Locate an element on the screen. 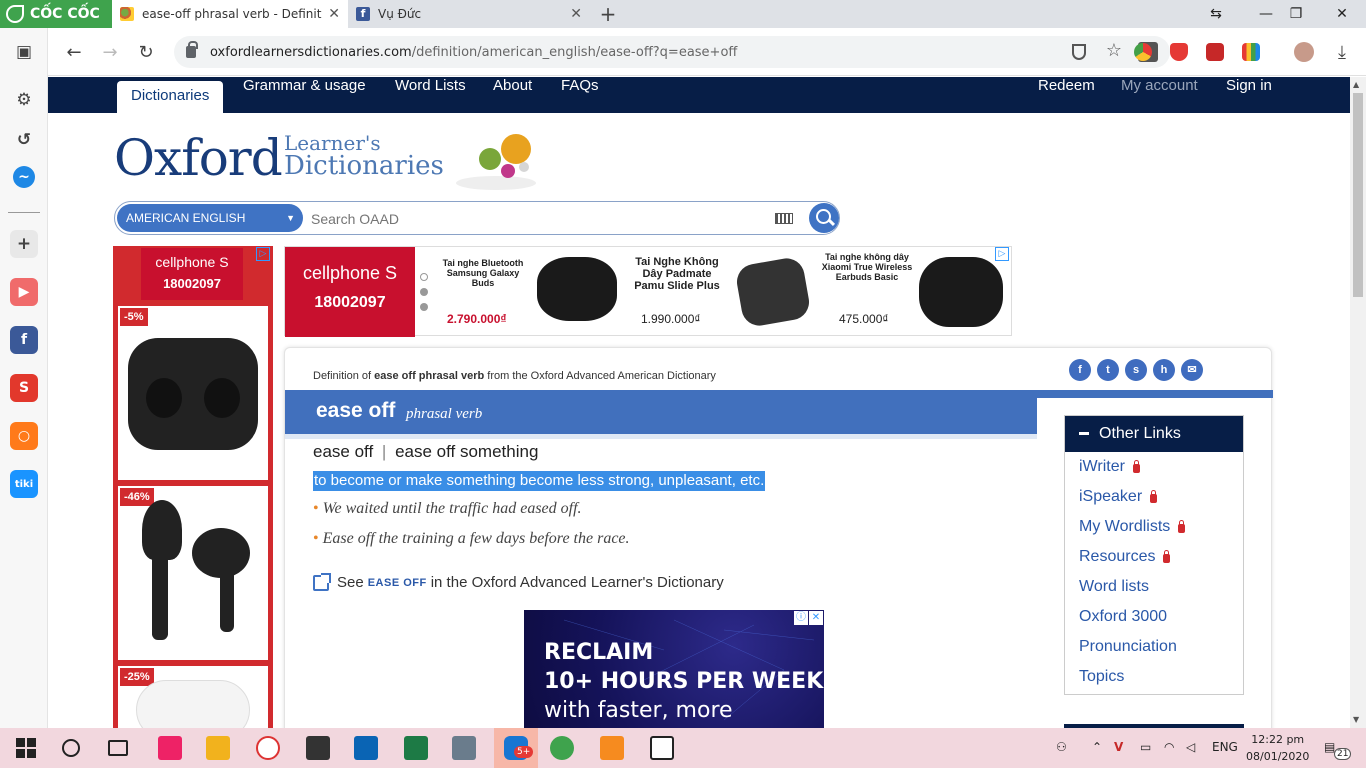 The width and height of the screenshot is (1366, 768). file-explorer-icon is located at coordinates (218, 748).